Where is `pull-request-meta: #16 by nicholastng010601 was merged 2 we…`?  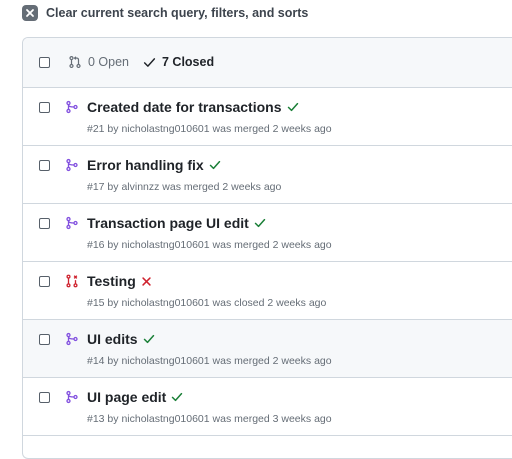
pull-request-meta: #16 by nicholastng010601 was merged 2 we… is located at coordinates (209, 245).